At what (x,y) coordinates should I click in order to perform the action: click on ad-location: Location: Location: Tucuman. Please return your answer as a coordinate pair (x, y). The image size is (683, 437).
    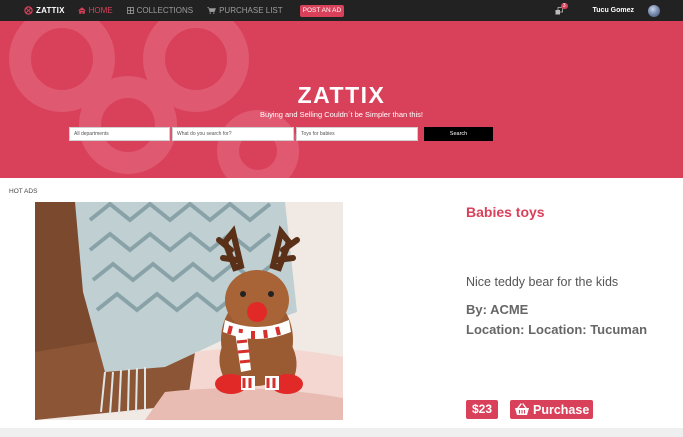
    Looking at the image, I should click on (557, 329).